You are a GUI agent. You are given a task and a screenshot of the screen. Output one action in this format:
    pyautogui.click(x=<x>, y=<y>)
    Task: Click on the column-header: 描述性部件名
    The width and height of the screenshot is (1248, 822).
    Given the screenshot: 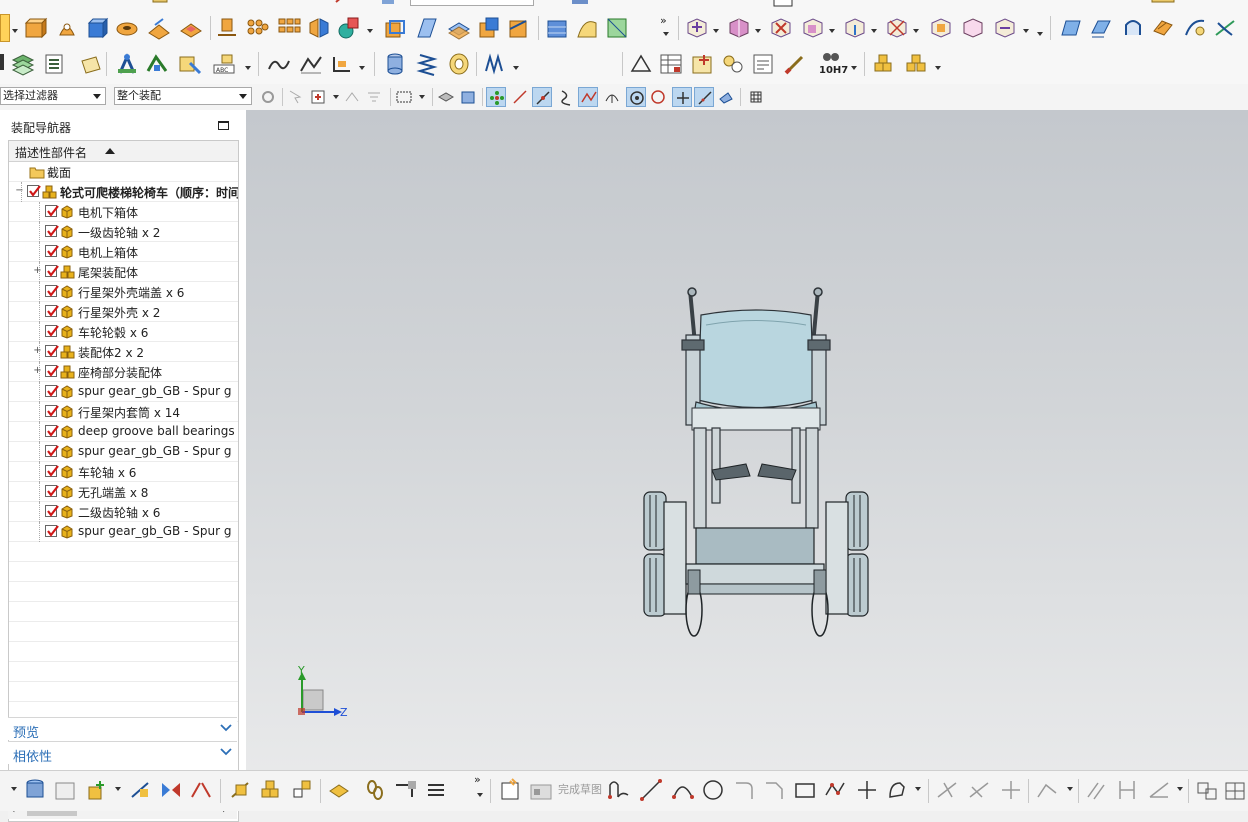 What is the action you would take?
    pyautogui.click(x=123, y=151)
    